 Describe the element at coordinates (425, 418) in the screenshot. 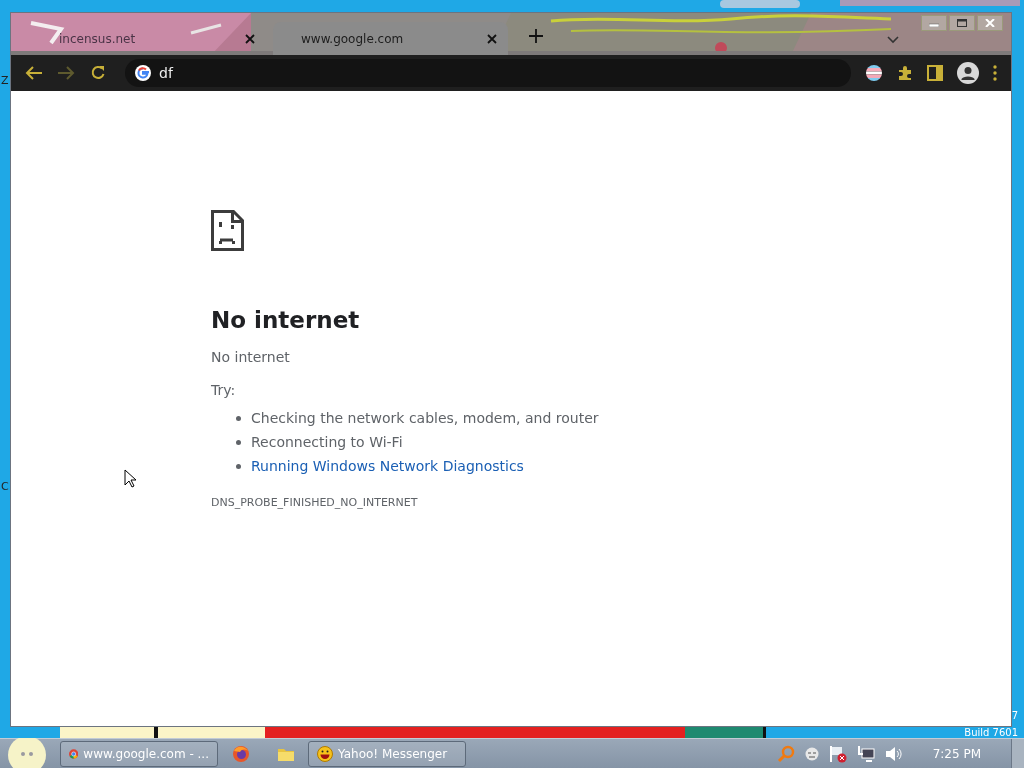

I see `suggestion-text: Checking the network cables, modem, and router` at that location.